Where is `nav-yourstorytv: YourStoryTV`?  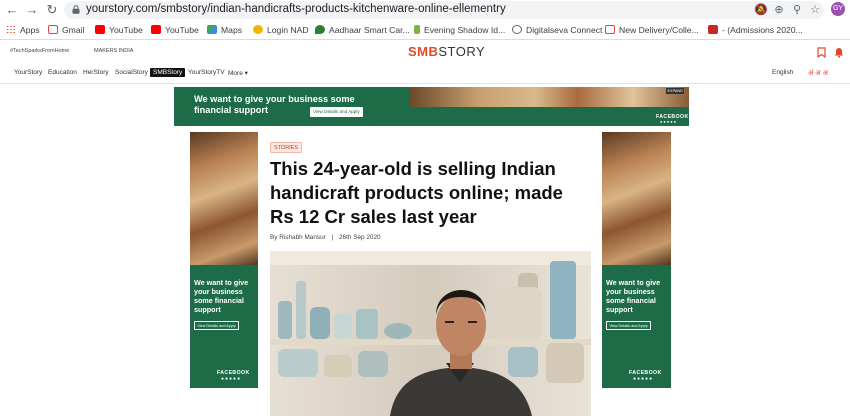
nav-yourstorytv: YourStoryTV is located at coordinates (206, 72).